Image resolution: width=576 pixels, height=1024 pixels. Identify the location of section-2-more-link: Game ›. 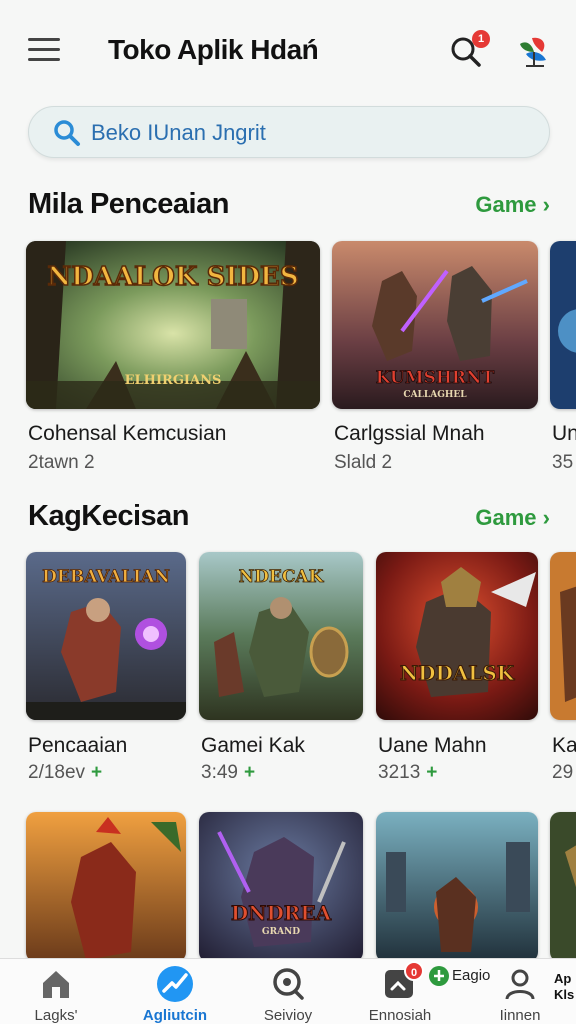
(512, 518).